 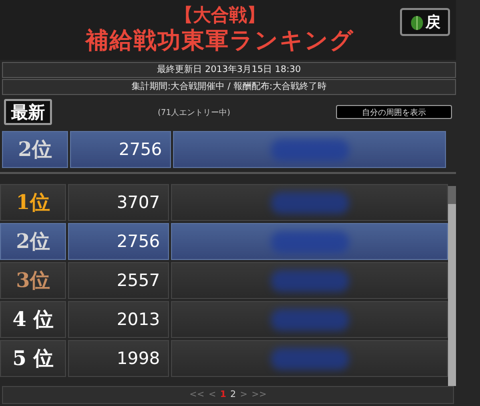 What do you see at coordinates (229, 70) in the screenshot?
I see `last-updated: 最終更新日 2013年3月15日 18:30` at bounding box center [229, 70].